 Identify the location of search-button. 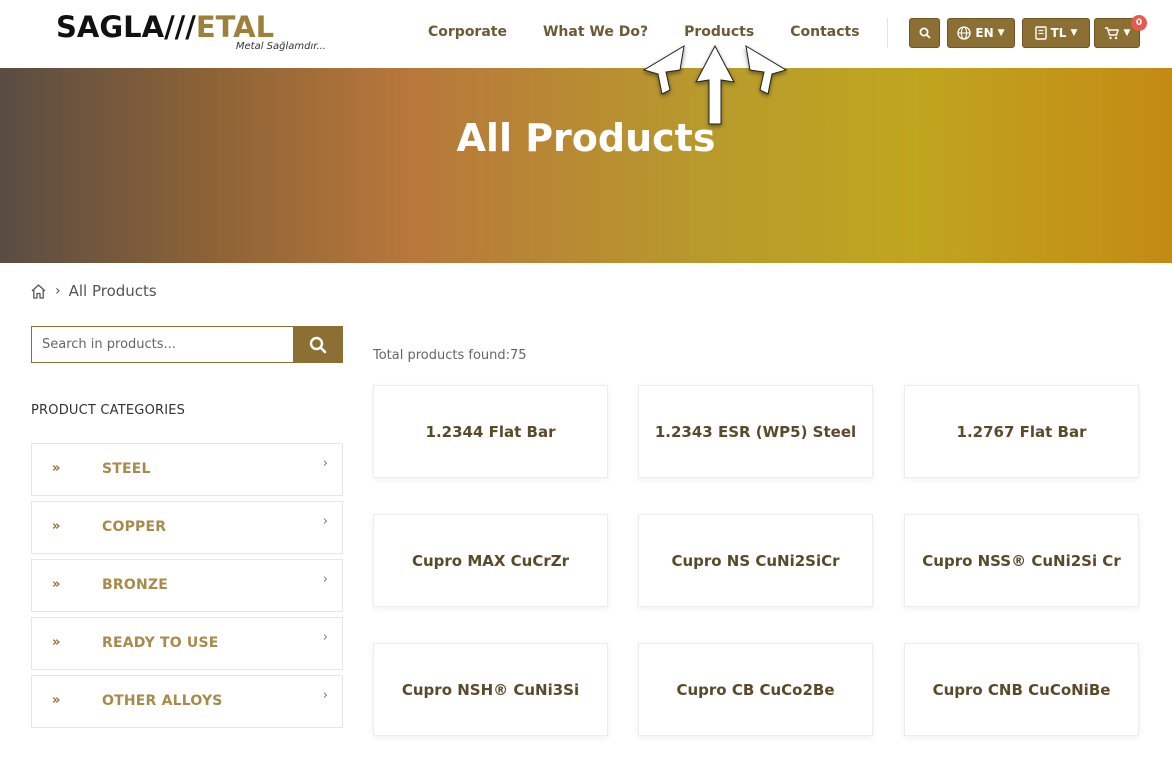
(318, 344).